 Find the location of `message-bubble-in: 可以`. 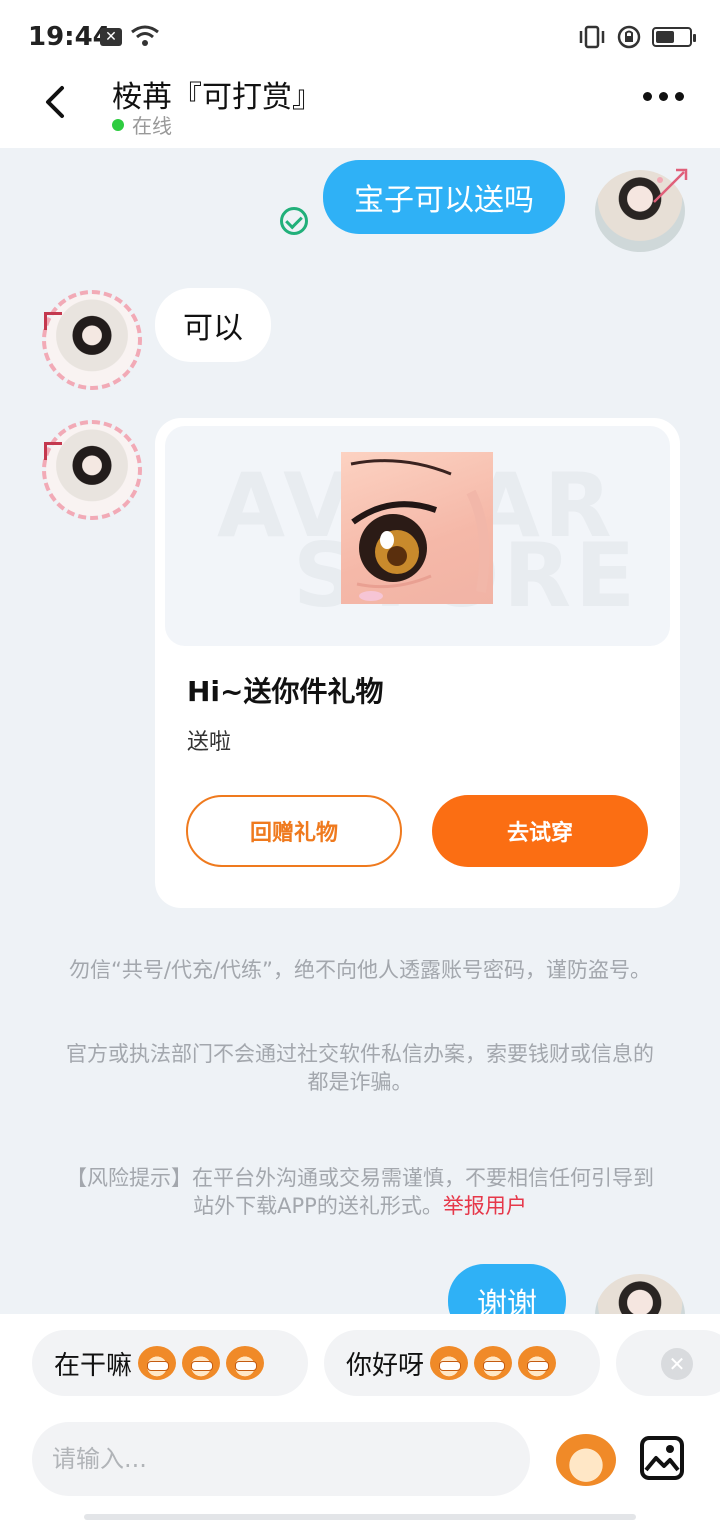

message-bubble-in: 可以 is located at coordinates (213, 325).